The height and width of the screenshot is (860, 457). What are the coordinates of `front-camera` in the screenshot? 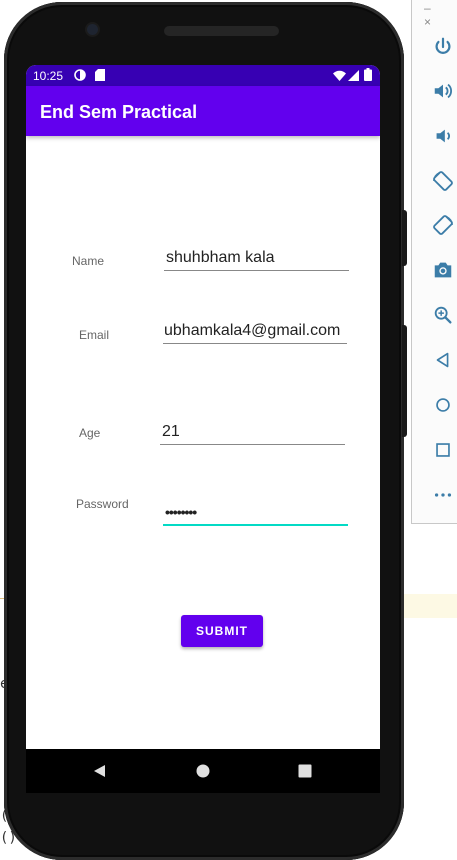 It's located at (92, 29).